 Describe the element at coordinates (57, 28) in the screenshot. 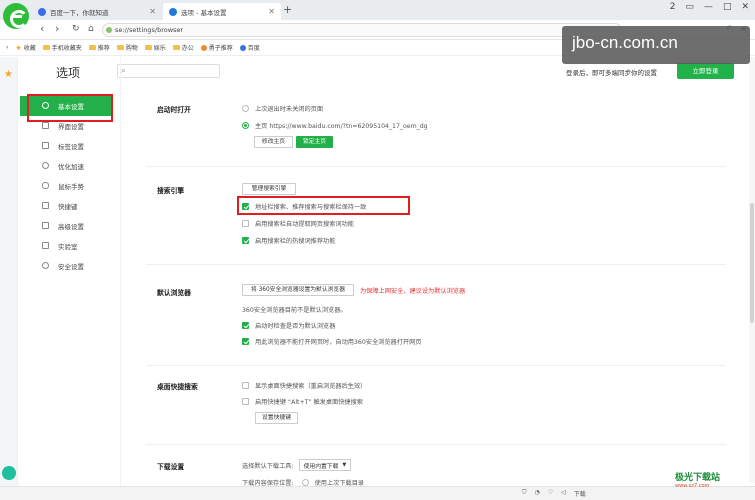

I see `forward-icon: ›` at that location.